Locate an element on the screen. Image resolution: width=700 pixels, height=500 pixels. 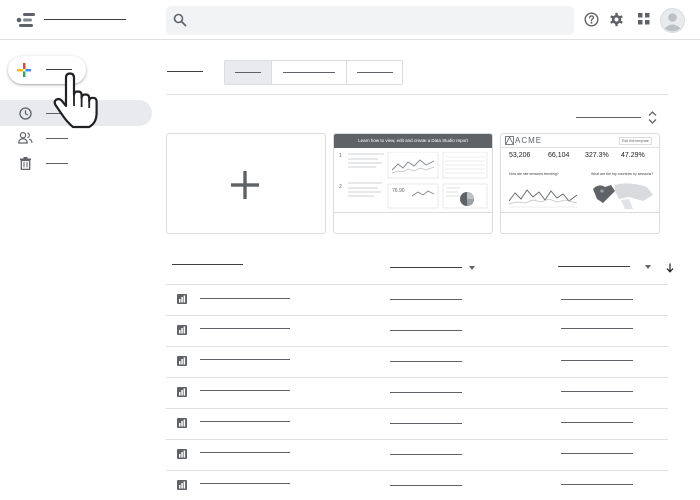
top-app-bar is located at coordinates (350, 20).